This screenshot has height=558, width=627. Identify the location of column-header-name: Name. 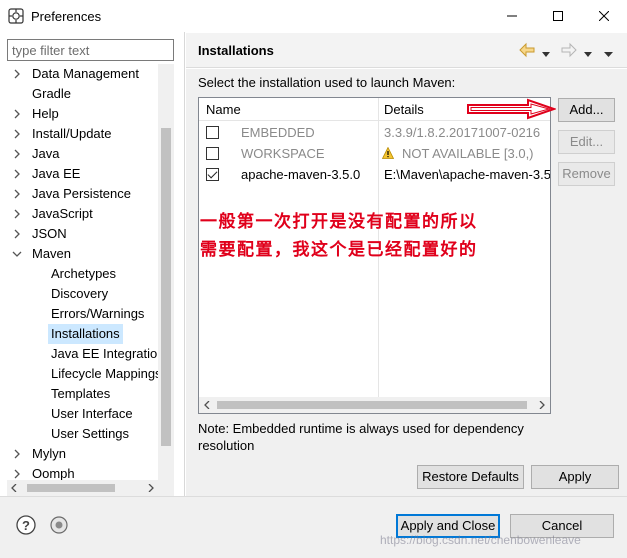
(223, 109).